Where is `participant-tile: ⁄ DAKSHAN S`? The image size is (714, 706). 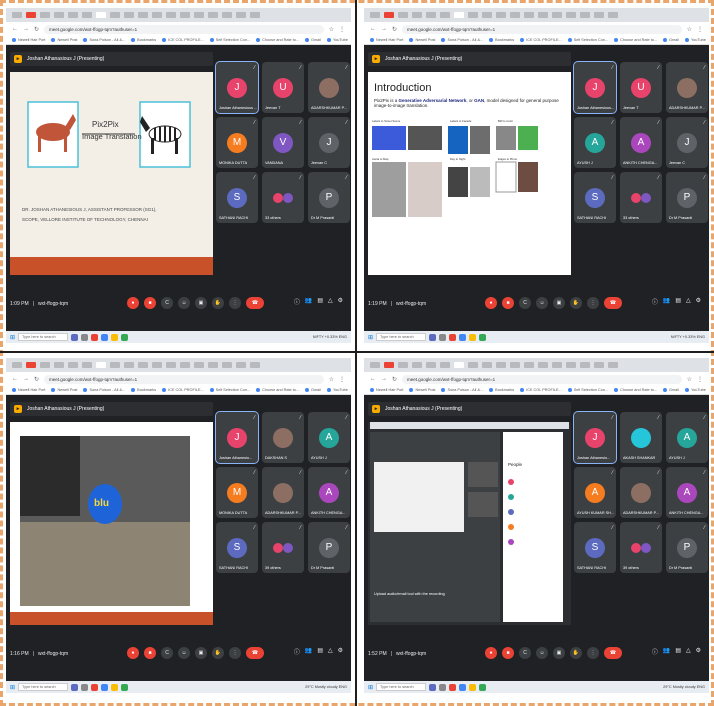 participant-tile: ⁄ DAKSHAN S is located at coordinates (283, 437).